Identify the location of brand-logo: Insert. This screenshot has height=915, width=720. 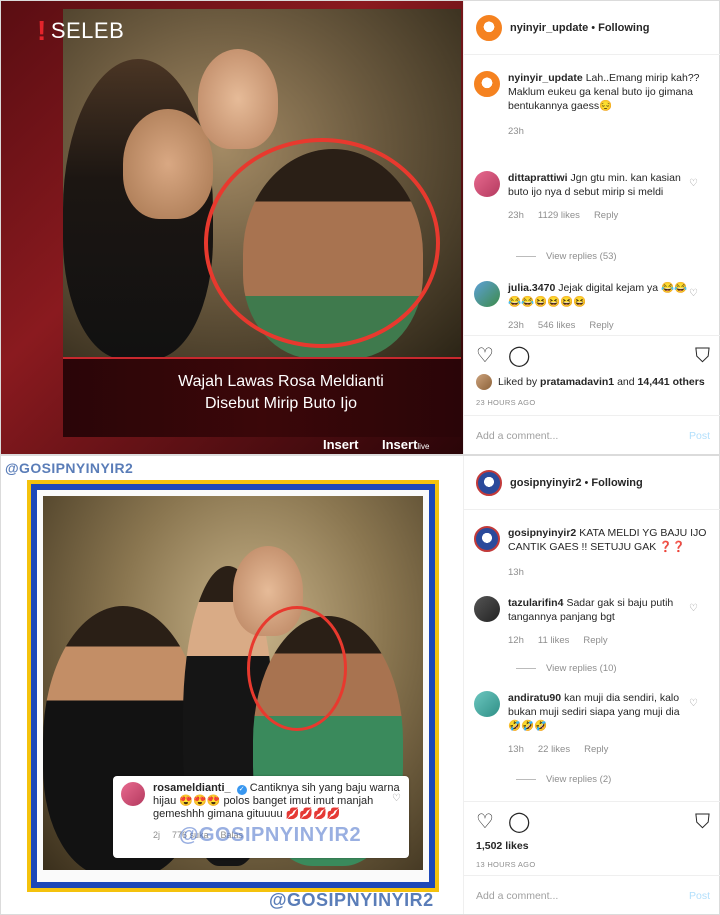
(341, 444).